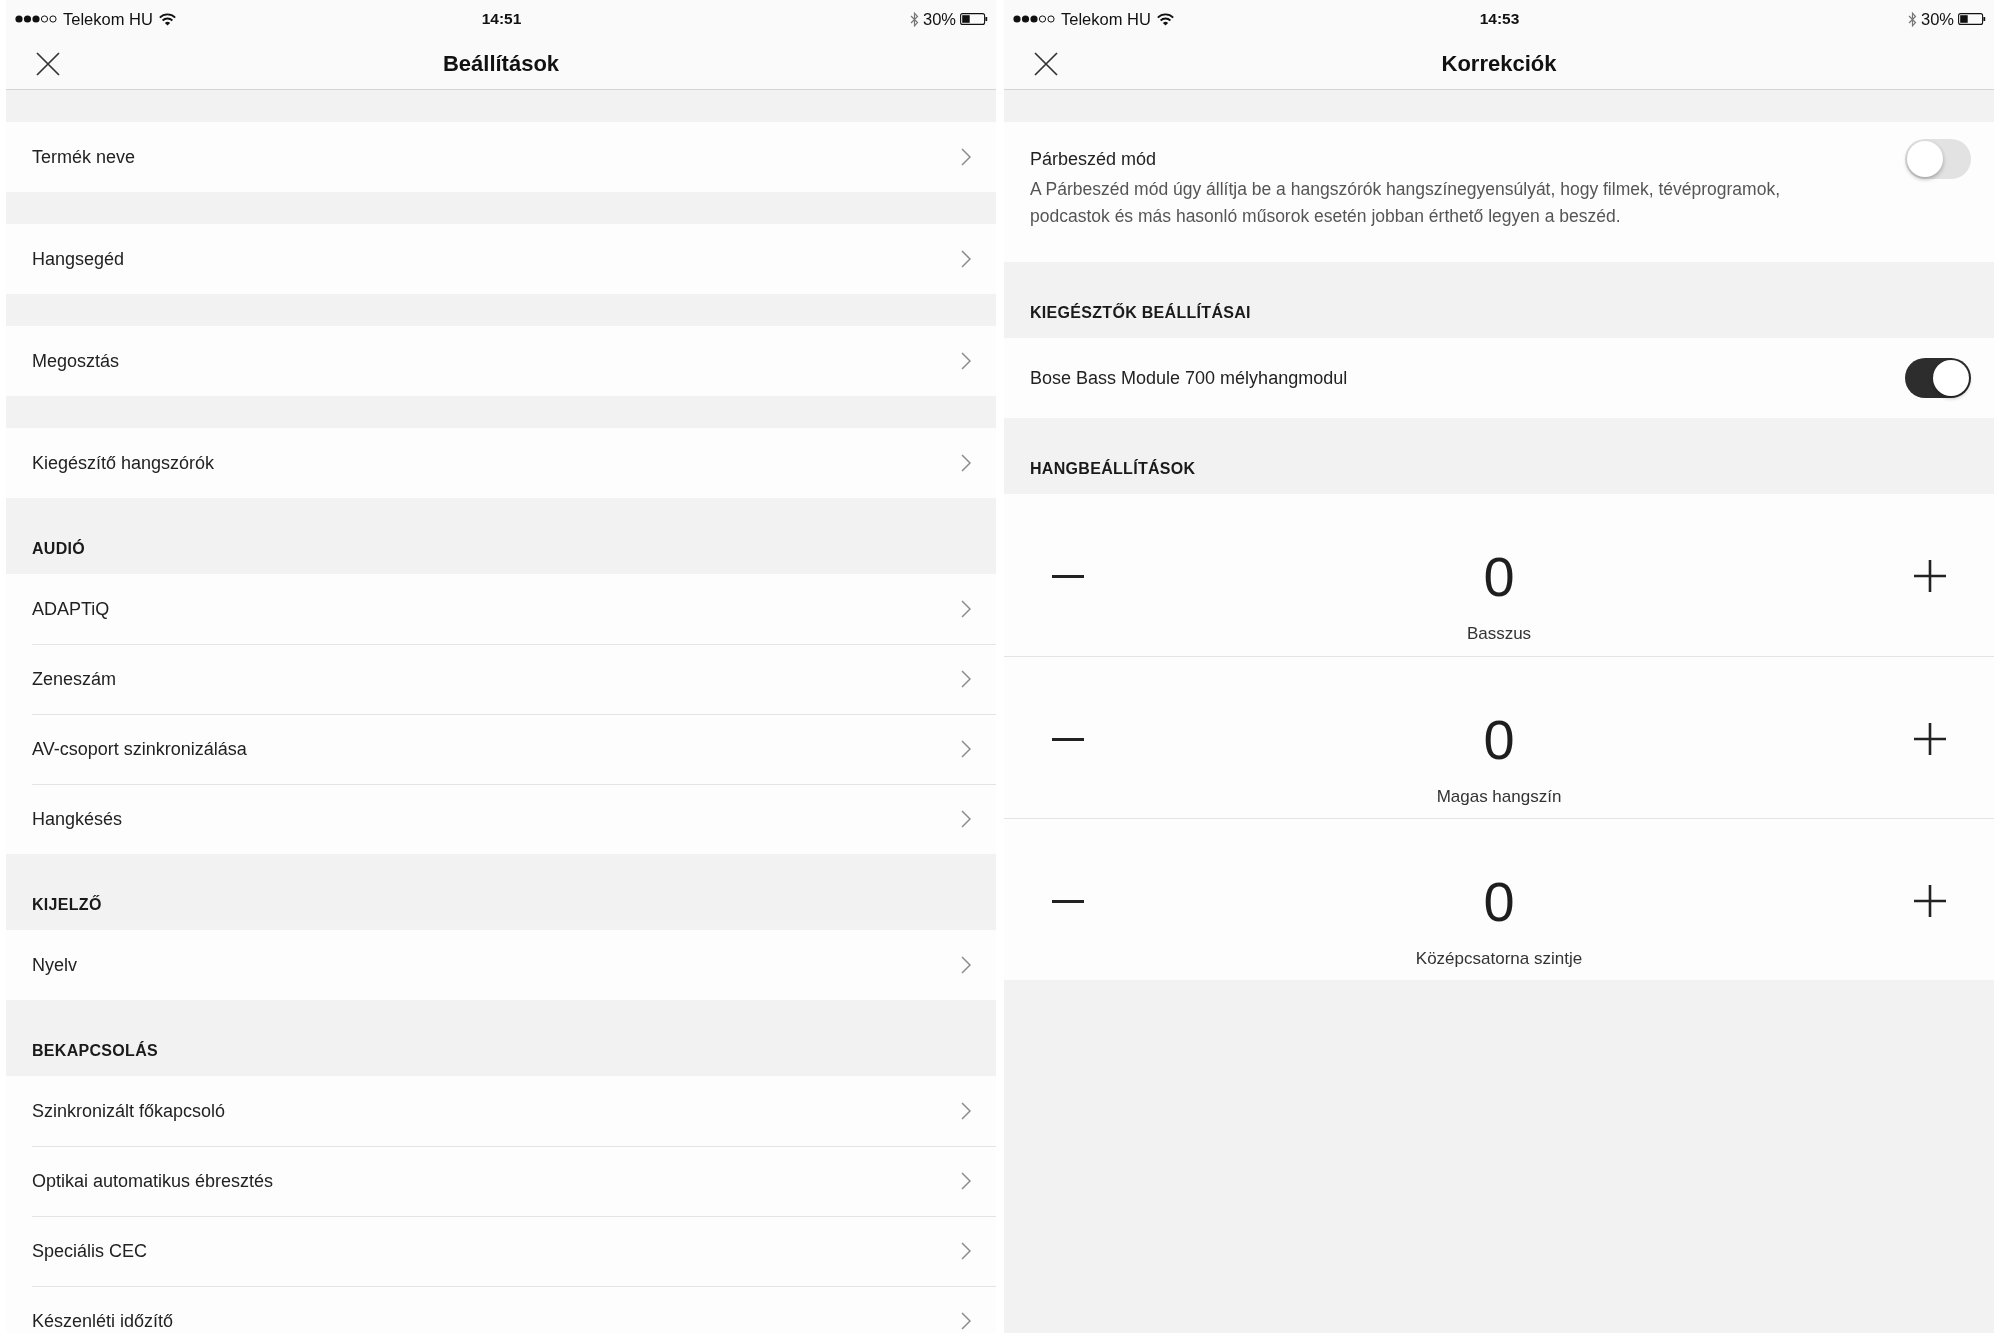 The height and width of the screenshot is (1333, 2000). What do you see at coordinates (501, 157) in the screenshot?
I see `settings-row: Termék neve` at bounding box center [501, 157].